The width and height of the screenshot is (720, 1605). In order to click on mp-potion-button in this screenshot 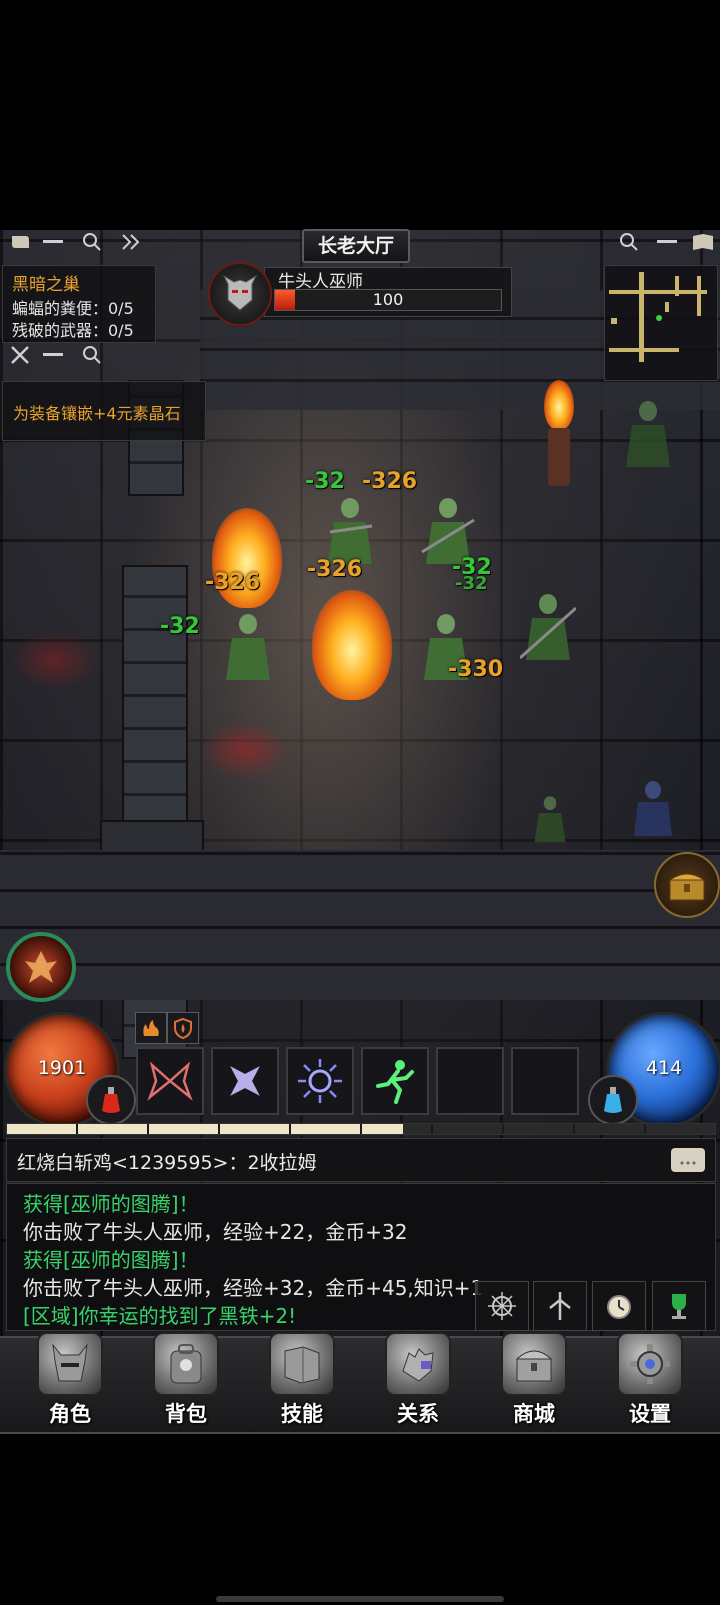, I will do `click(613, 1100)`.